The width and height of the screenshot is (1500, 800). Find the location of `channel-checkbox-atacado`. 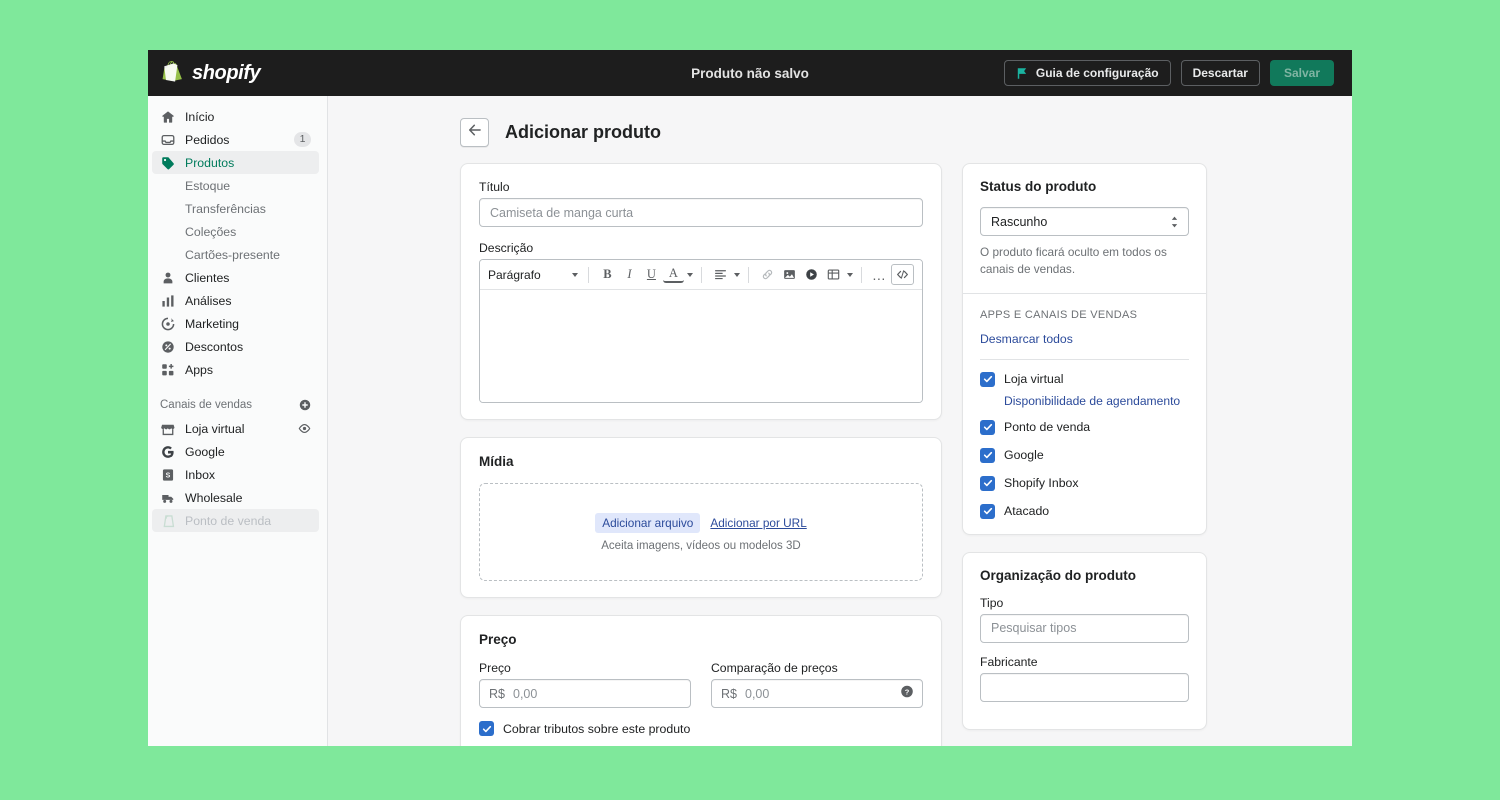

channel-checkbox-atacado is located at coordinates (987, 511).